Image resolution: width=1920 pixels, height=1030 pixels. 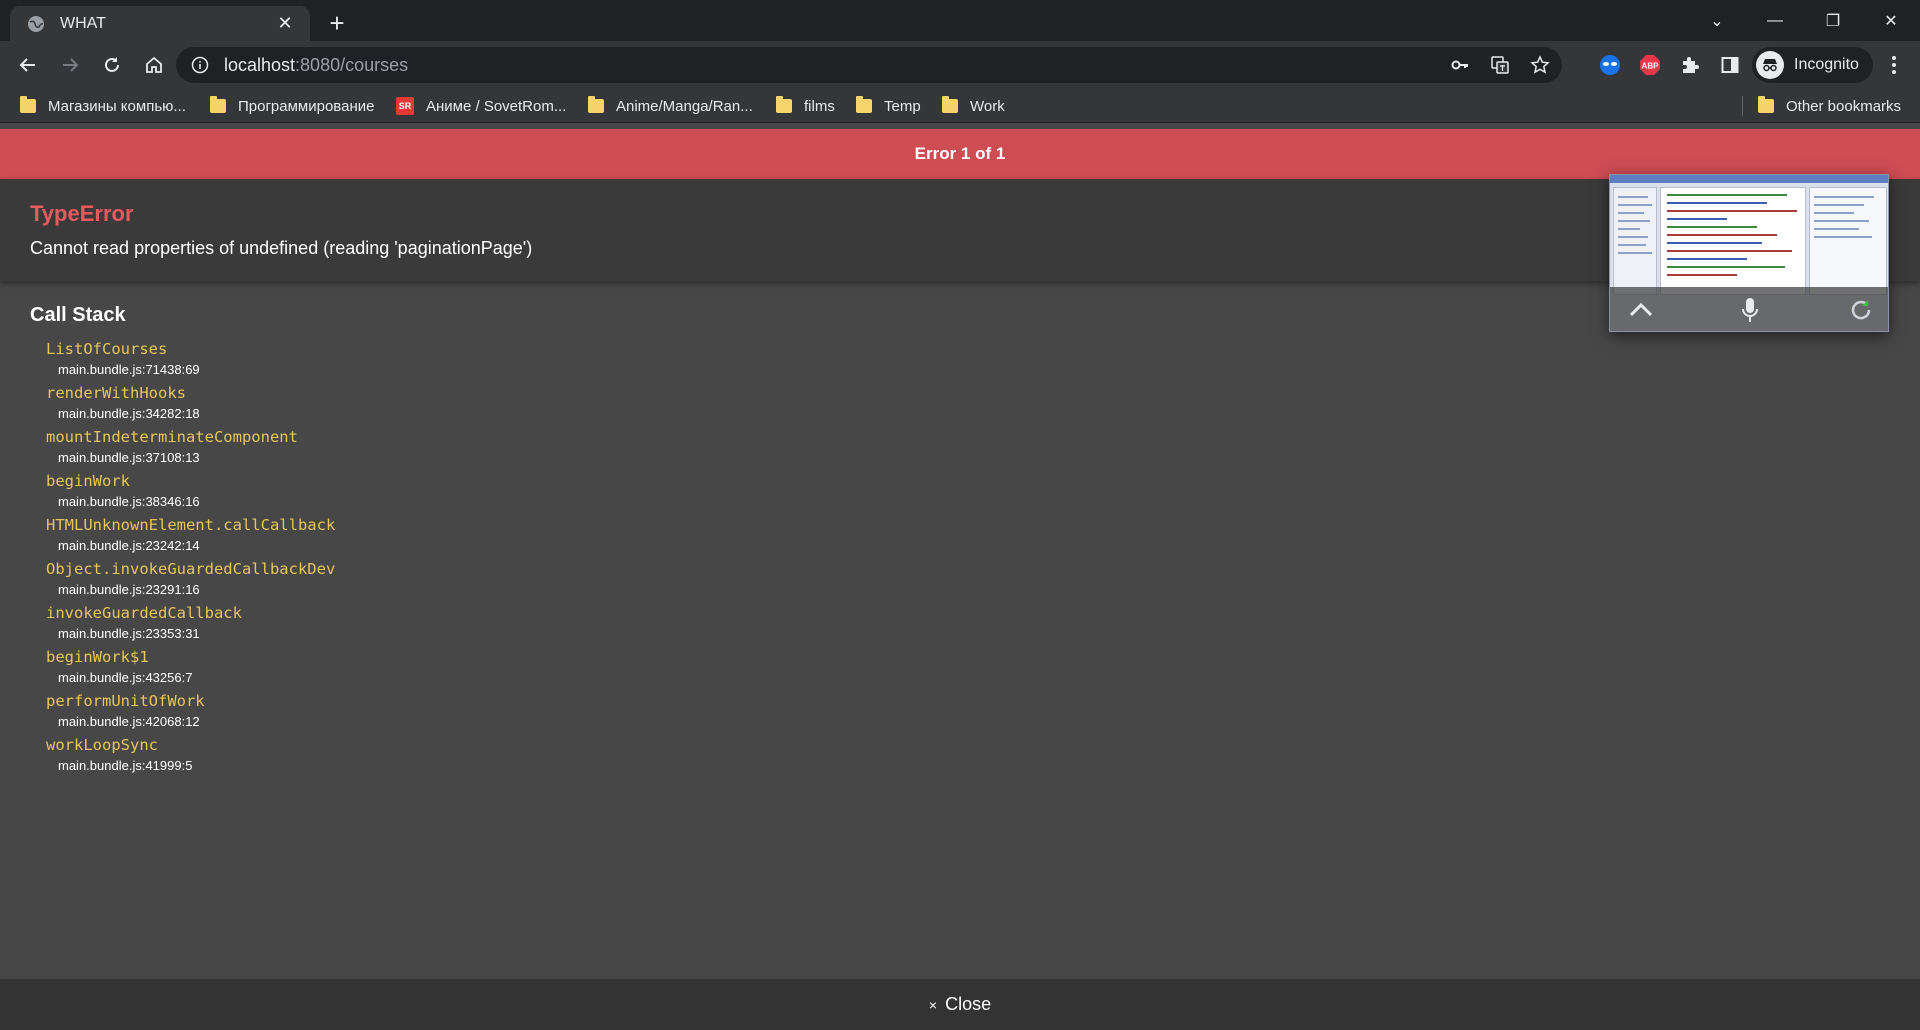 What do you see at coordinates (346, 404) in the screenshot?
I see `stack-frame: renderWithHooks main.bundle.js:34282:18` at bounding box center [346, 404].